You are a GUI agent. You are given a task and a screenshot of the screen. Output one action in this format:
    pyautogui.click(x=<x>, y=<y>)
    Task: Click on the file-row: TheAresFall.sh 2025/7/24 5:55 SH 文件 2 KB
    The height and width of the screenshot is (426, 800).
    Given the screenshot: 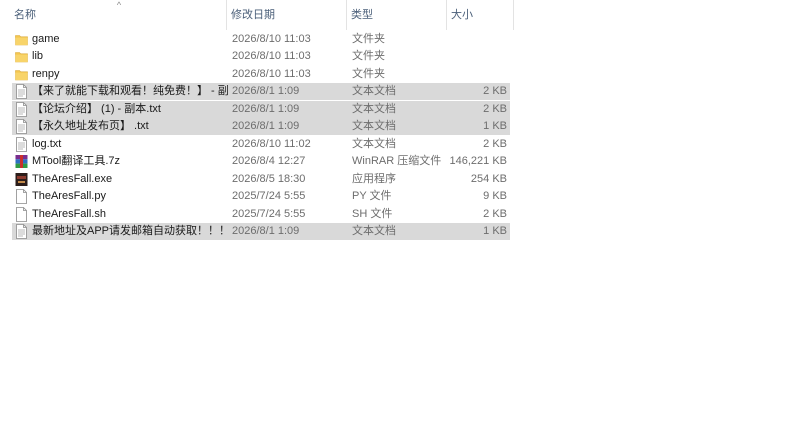 What is the action you would take?
    pyautogui.click(x=261, y=214)
    